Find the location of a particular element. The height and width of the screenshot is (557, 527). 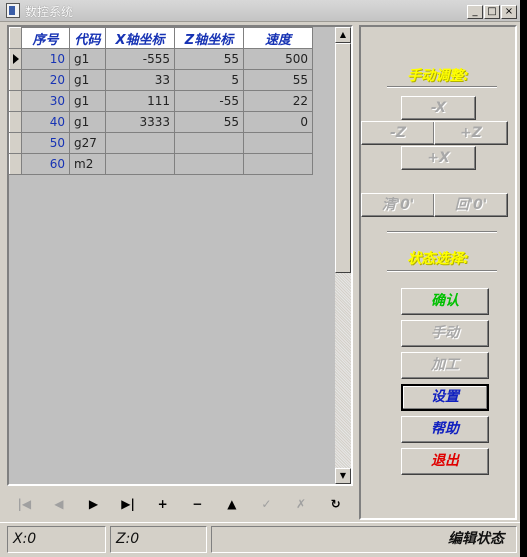

current-row-arrow-icon is located at coordinates (16, 59).